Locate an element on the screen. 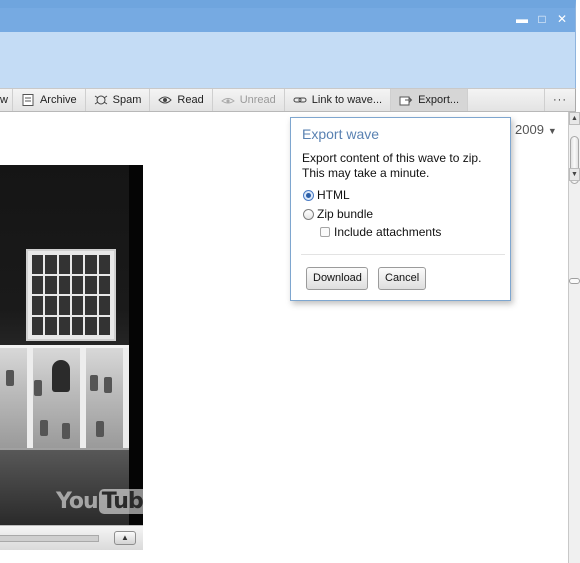 The image size is (580, 563). video-letterbox is located at coordinates (136, 345).